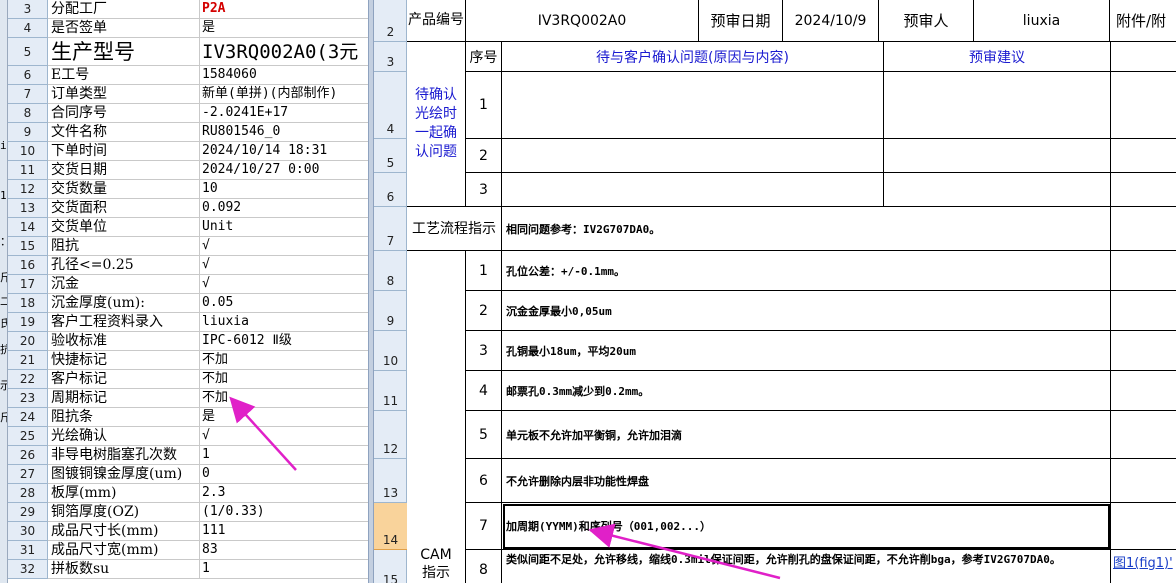 The width and height of the screenshot is (1176, 583). Describe the element at coordinates (124, 265) in the screenshot. I see `field-label-cell: 孔径<=0.25` at that location.